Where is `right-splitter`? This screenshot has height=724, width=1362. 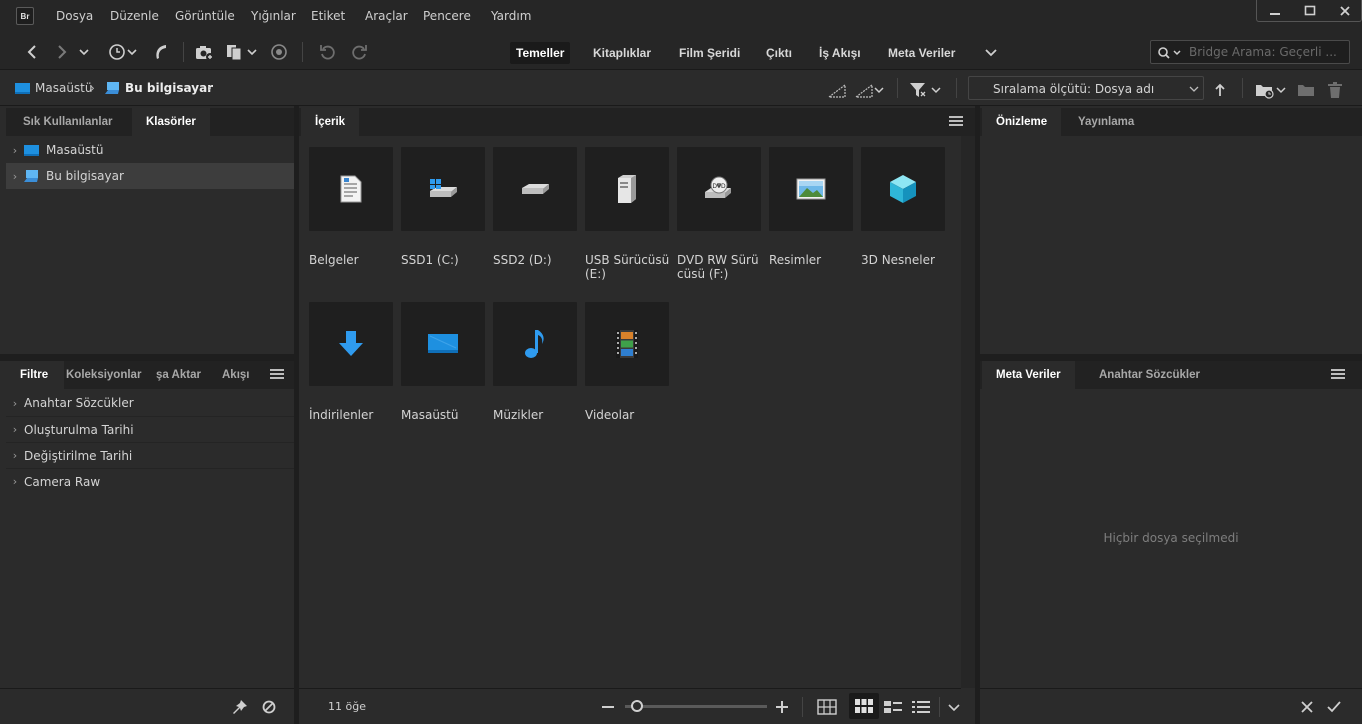 right-splitter is located at coordinates (977, 415).